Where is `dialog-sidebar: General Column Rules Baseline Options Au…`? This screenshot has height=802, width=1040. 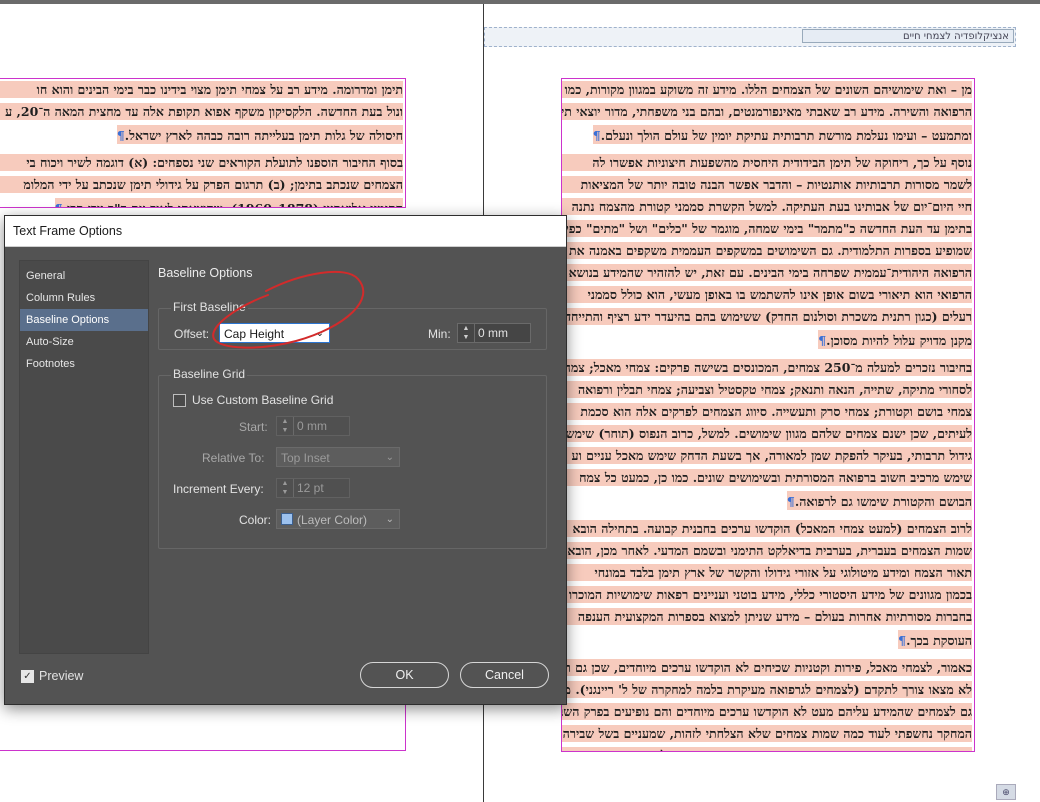 dialog-sidebar: General Column Rules Baseline Options Au… is located at coordinates (84, 457).